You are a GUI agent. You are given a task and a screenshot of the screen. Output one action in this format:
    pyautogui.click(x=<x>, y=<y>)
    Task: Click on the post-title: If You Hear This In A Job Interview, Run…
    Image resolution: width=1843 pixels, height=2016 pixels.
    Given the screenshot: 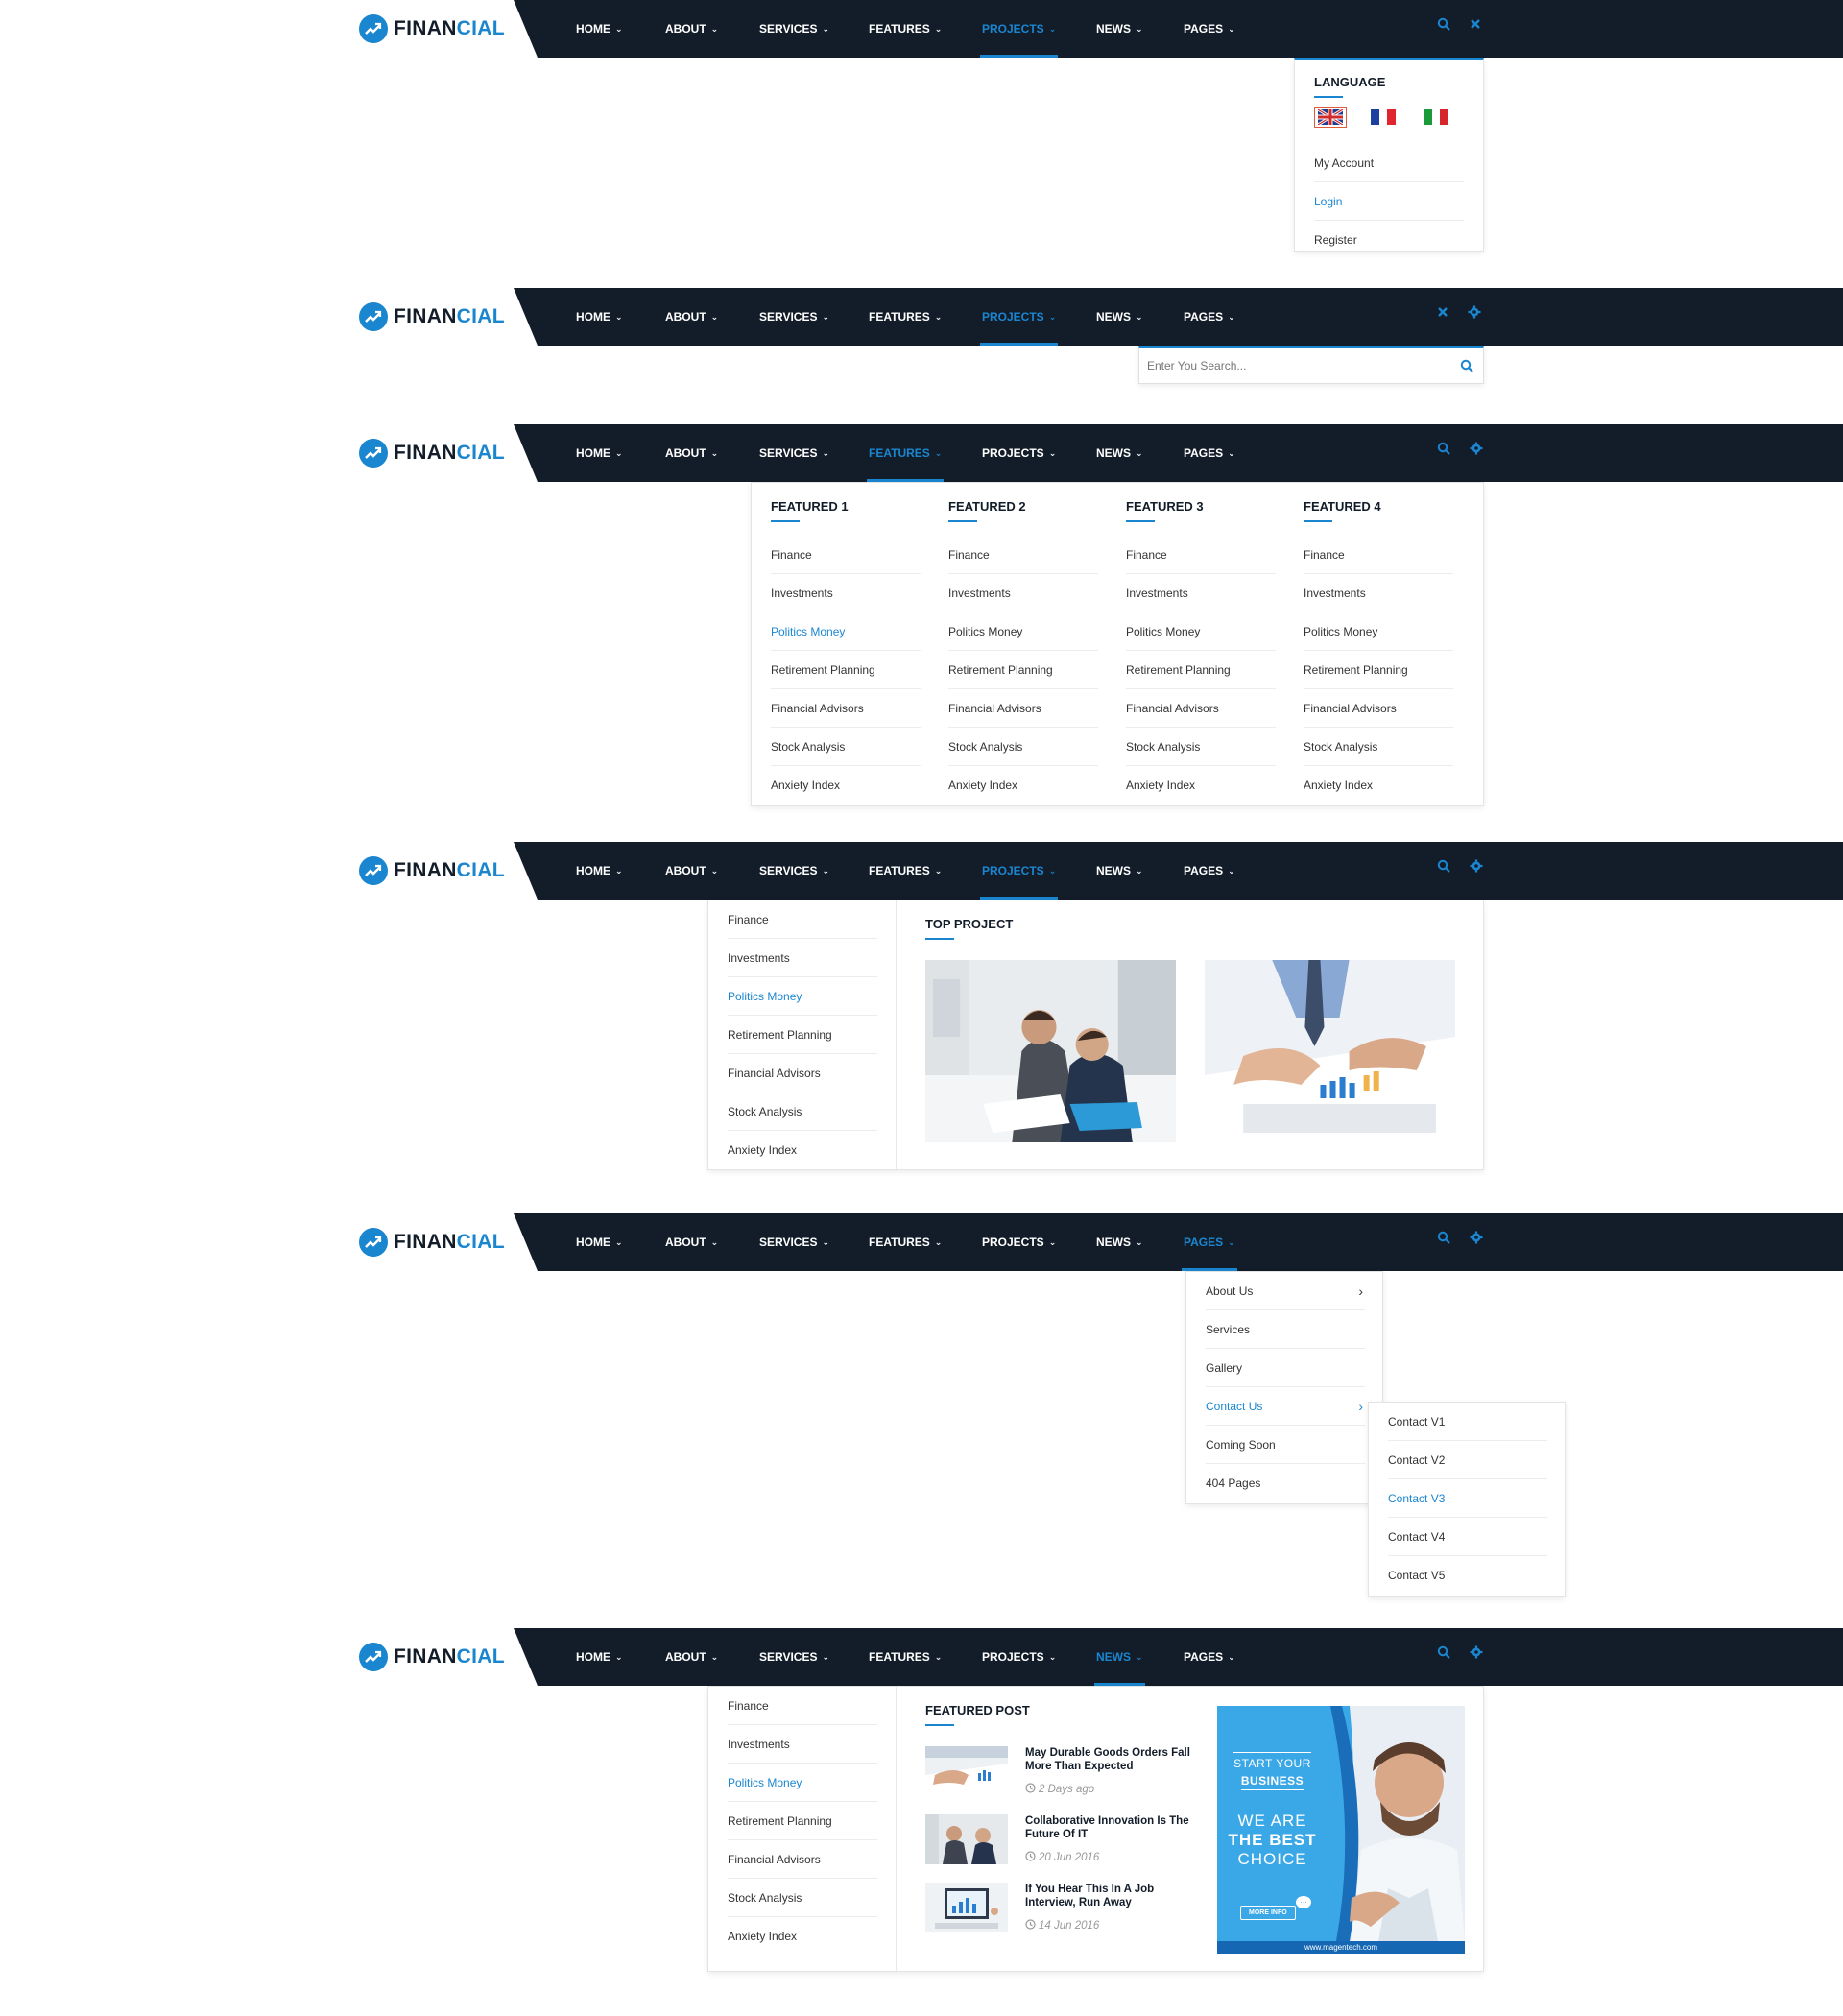 What is the action you would take?
    pyautogui.click(x=1109, y=1896)
    